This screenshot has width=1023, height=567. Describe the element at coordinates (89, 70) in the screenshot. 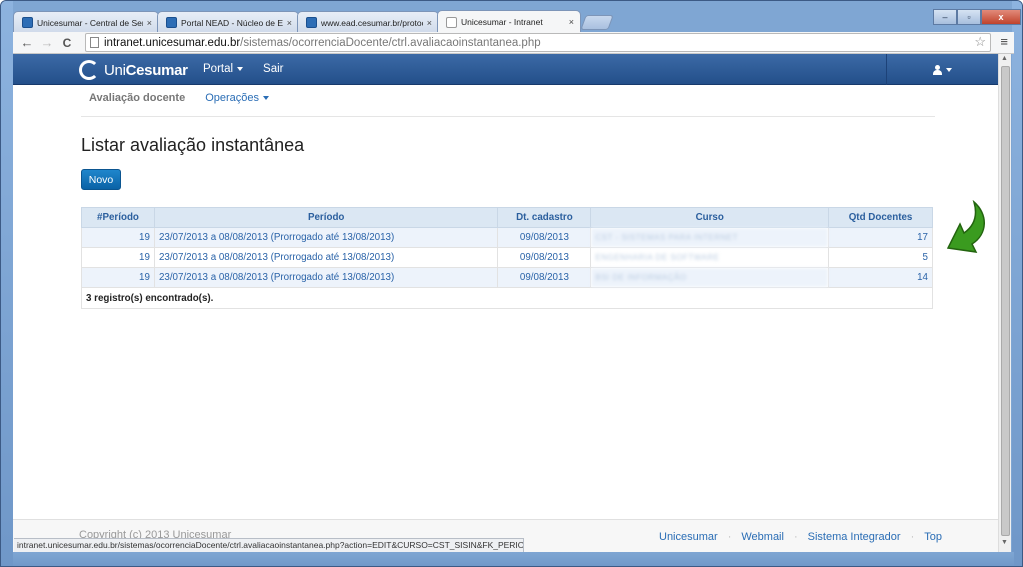

I see `unicesumar-logo-icon` at that location.